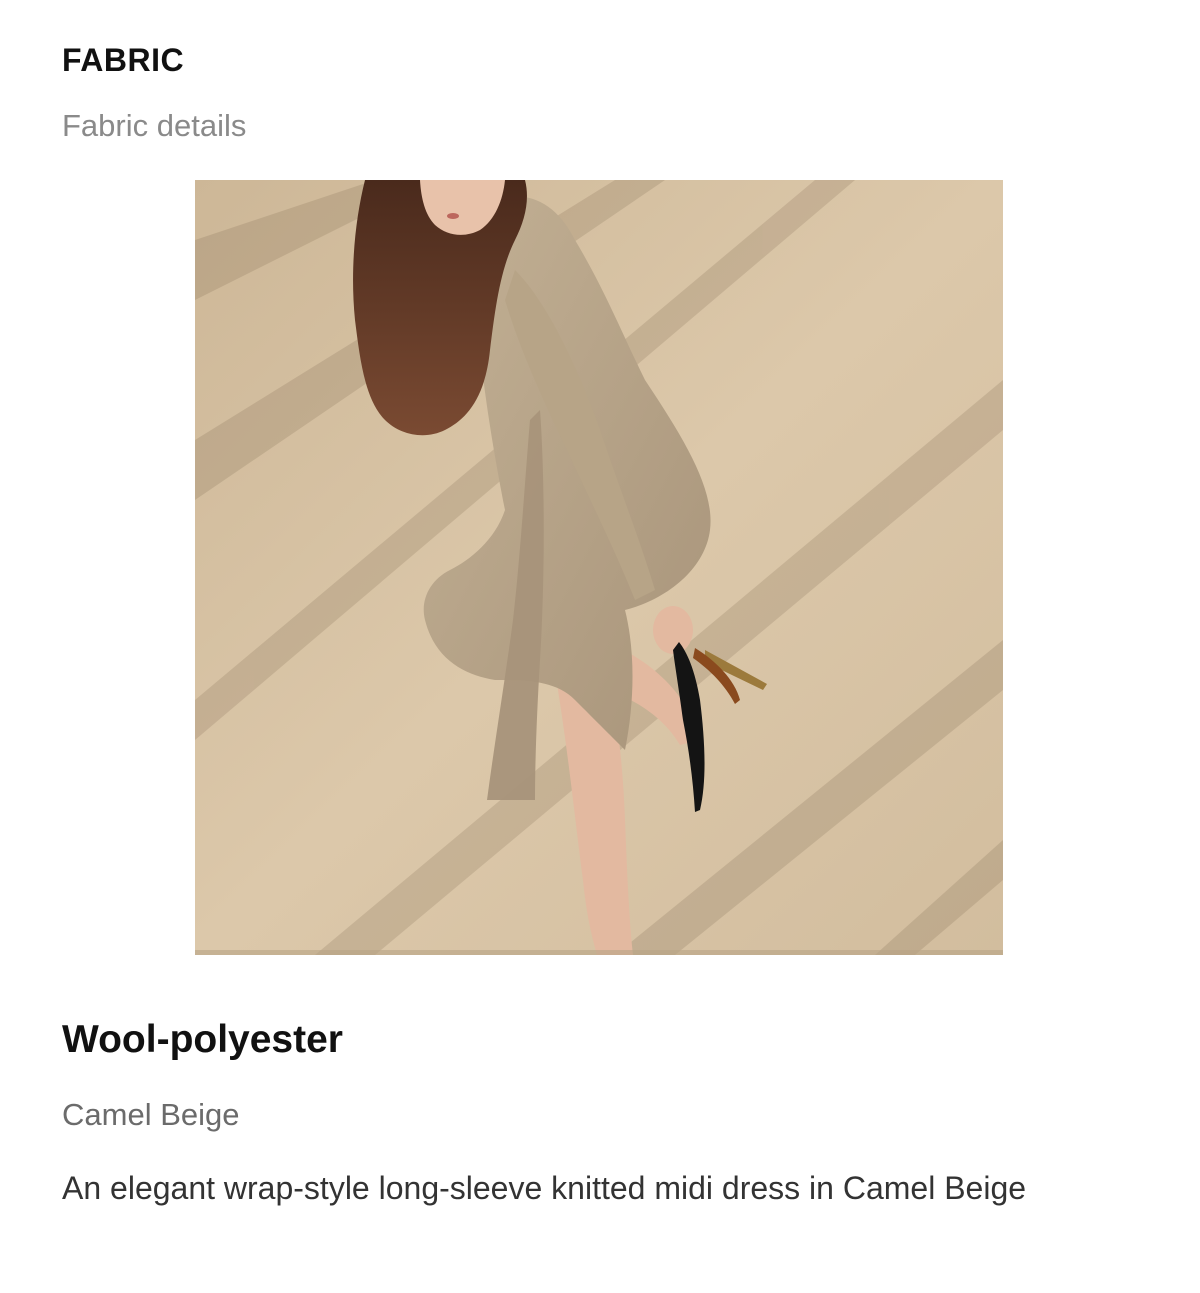  What do you see at coordinates (151, 1114) in the screenshot?
I see `fabric-color: Camel Beige` at bounding box center [151, 1114].